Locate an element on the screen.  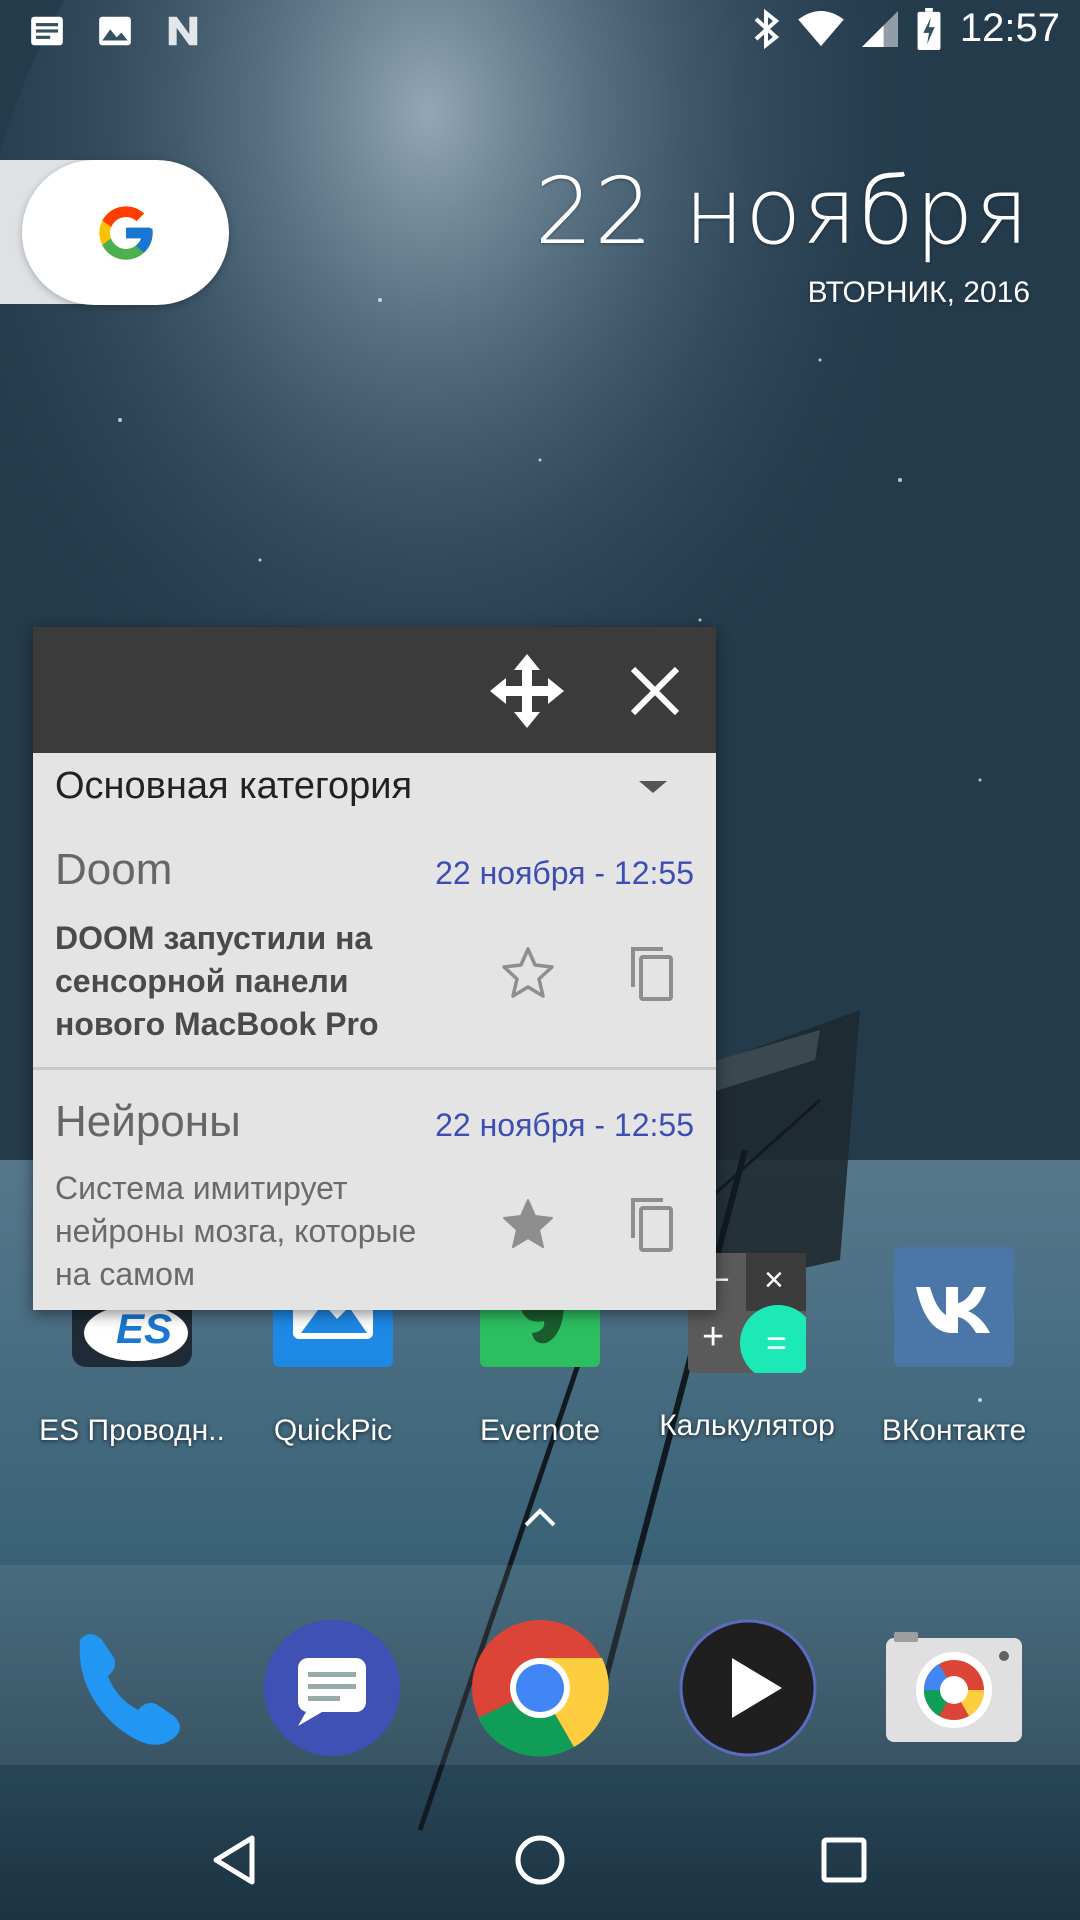
wifi-icon is located at coordinates (821, 28).